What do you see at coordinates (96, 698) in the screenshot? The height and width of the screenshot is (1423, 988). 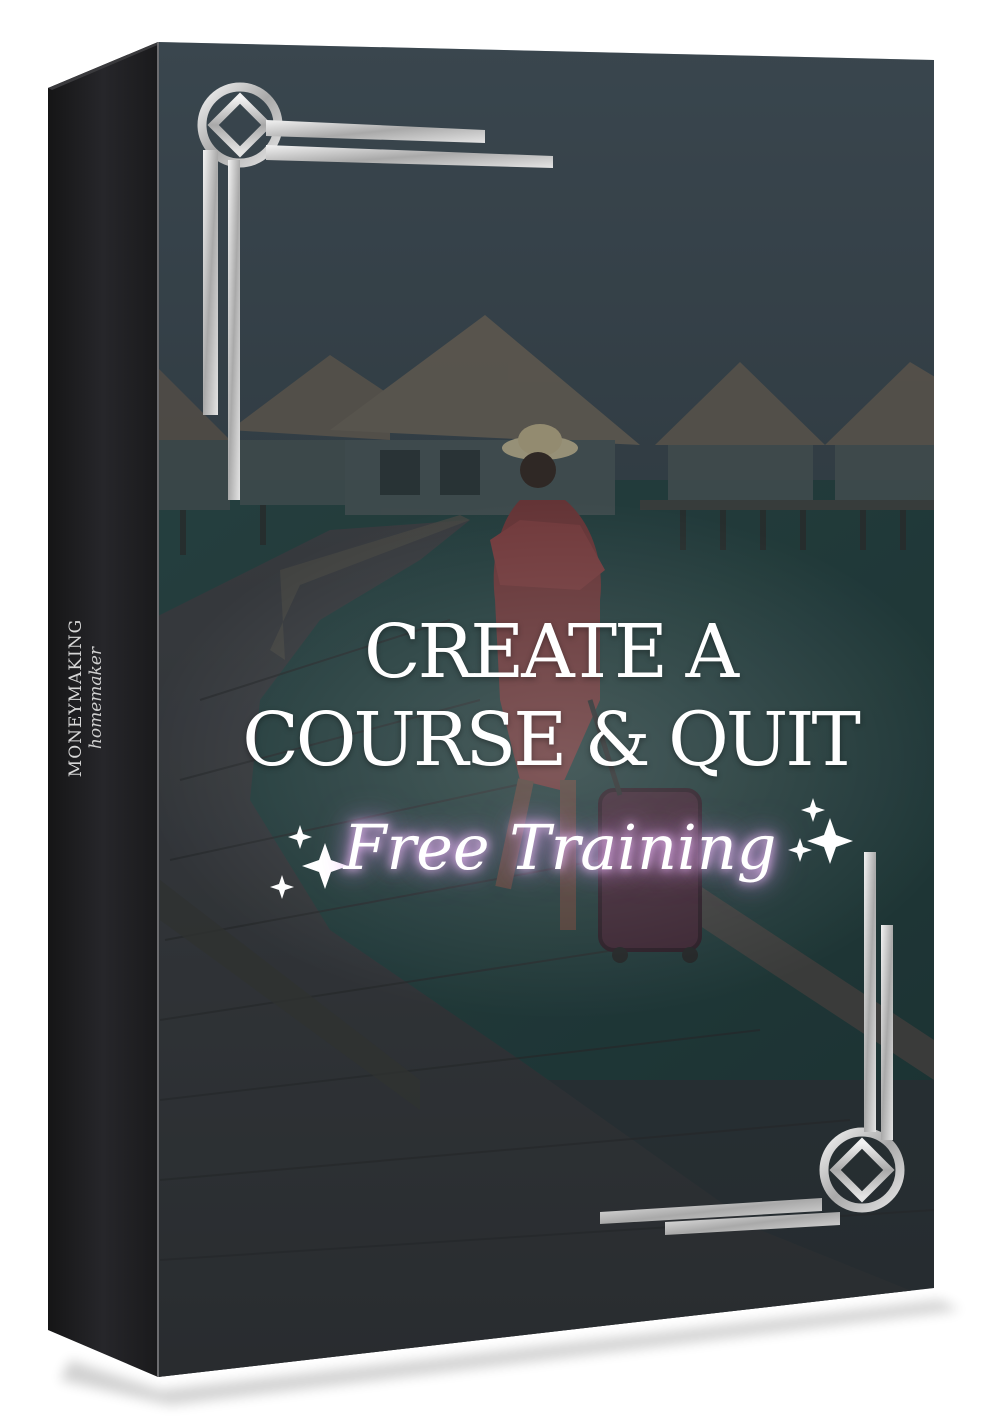 I see `spine-brand-line2: homemaker` at bounding box center [96, 698].